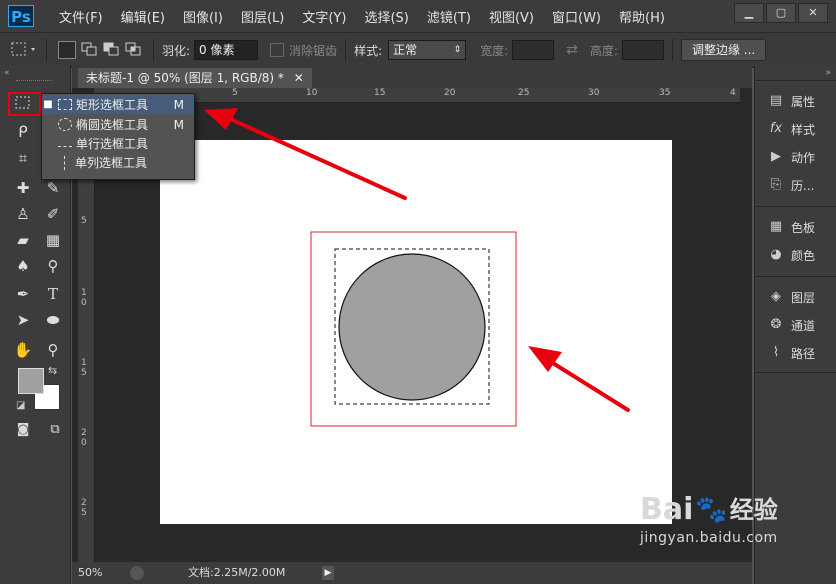  What do you see at coordinates (776, 352) in the screenshot?
I see `paths-icon: ⌇` at bounding box center [776, 352].